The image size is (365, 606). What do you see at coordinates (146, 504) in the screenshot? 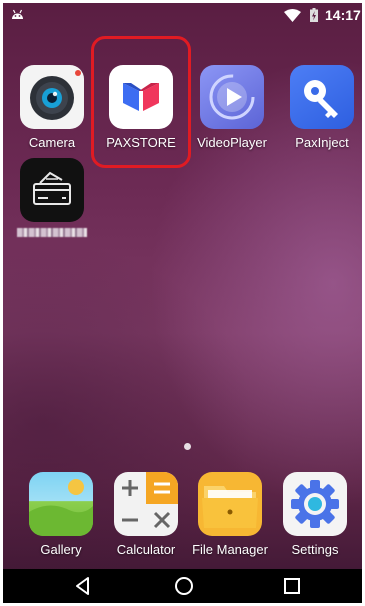
I see `calculator-icon` at bounding box center [146, 504].